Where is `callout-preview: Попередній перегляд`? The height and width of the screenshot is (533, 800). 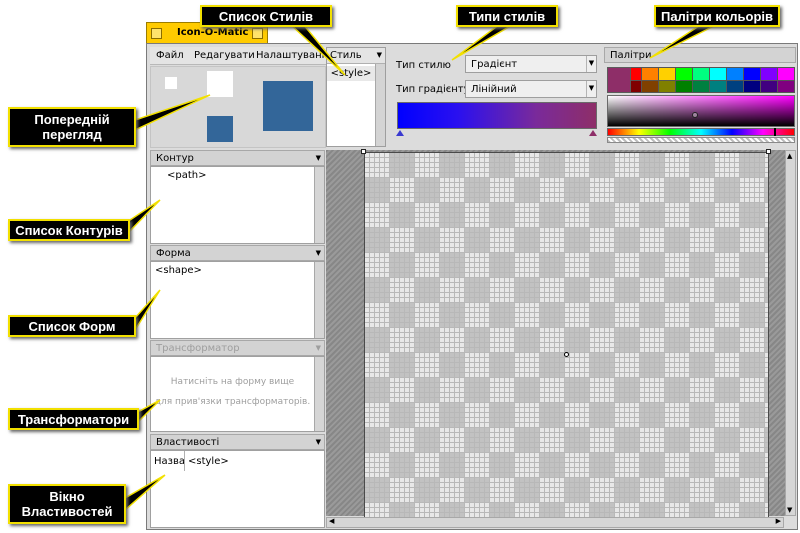
callout-preview: Попередній перегляд is located at coordinates (72, 127).